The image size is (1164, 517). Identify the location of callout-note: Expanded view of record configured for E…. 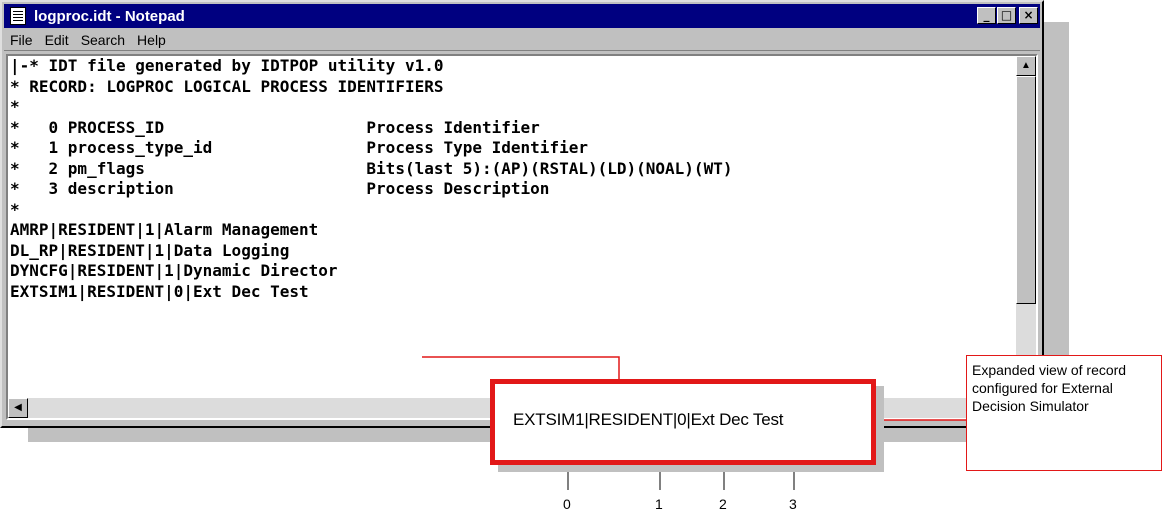
(1064, 413).